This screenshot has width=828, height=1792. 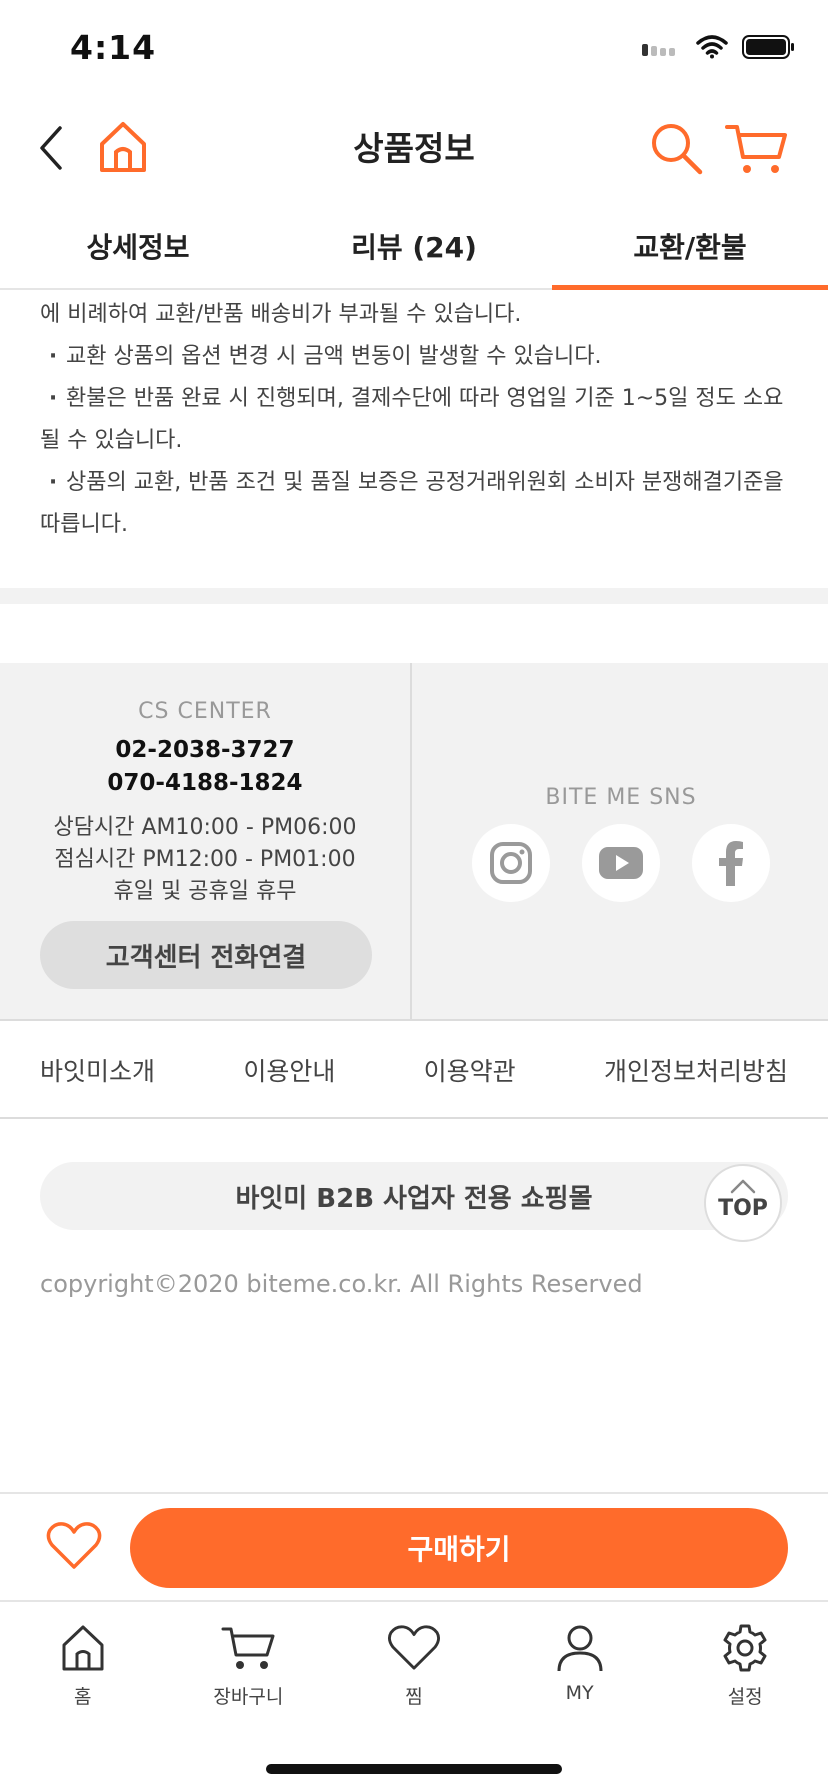 I want to click on cs-center-title: CS CENTER, so click(x=205, y=711).